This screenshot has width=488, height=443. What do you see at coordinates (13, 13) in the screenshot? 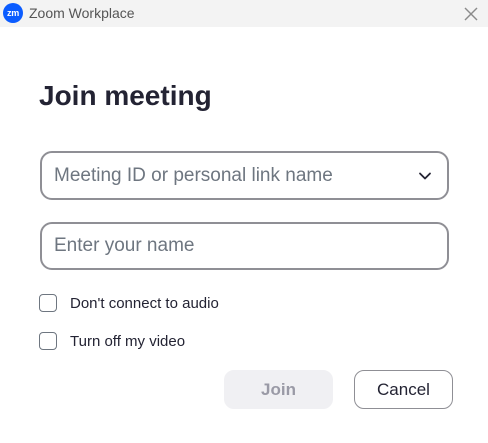
I see `zoom-logo-icon: zm` at bounding box center [13, 13].